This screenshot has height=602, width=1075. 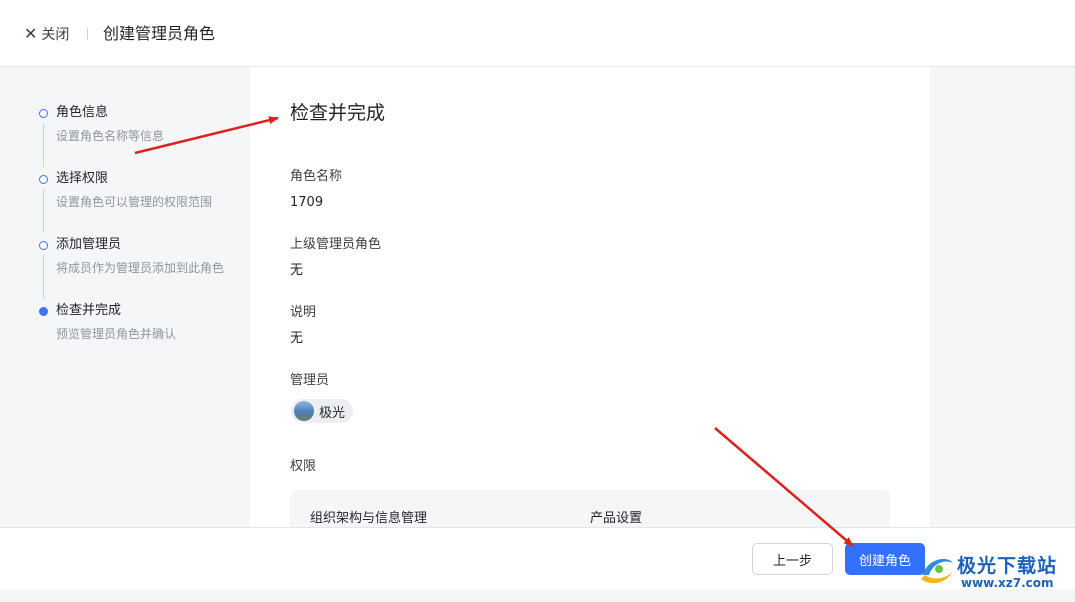 What do you see at coordinates (316, 176) in the screenshot?
I see `role-name-label: 角色名称` at bounding box center [316, 176].